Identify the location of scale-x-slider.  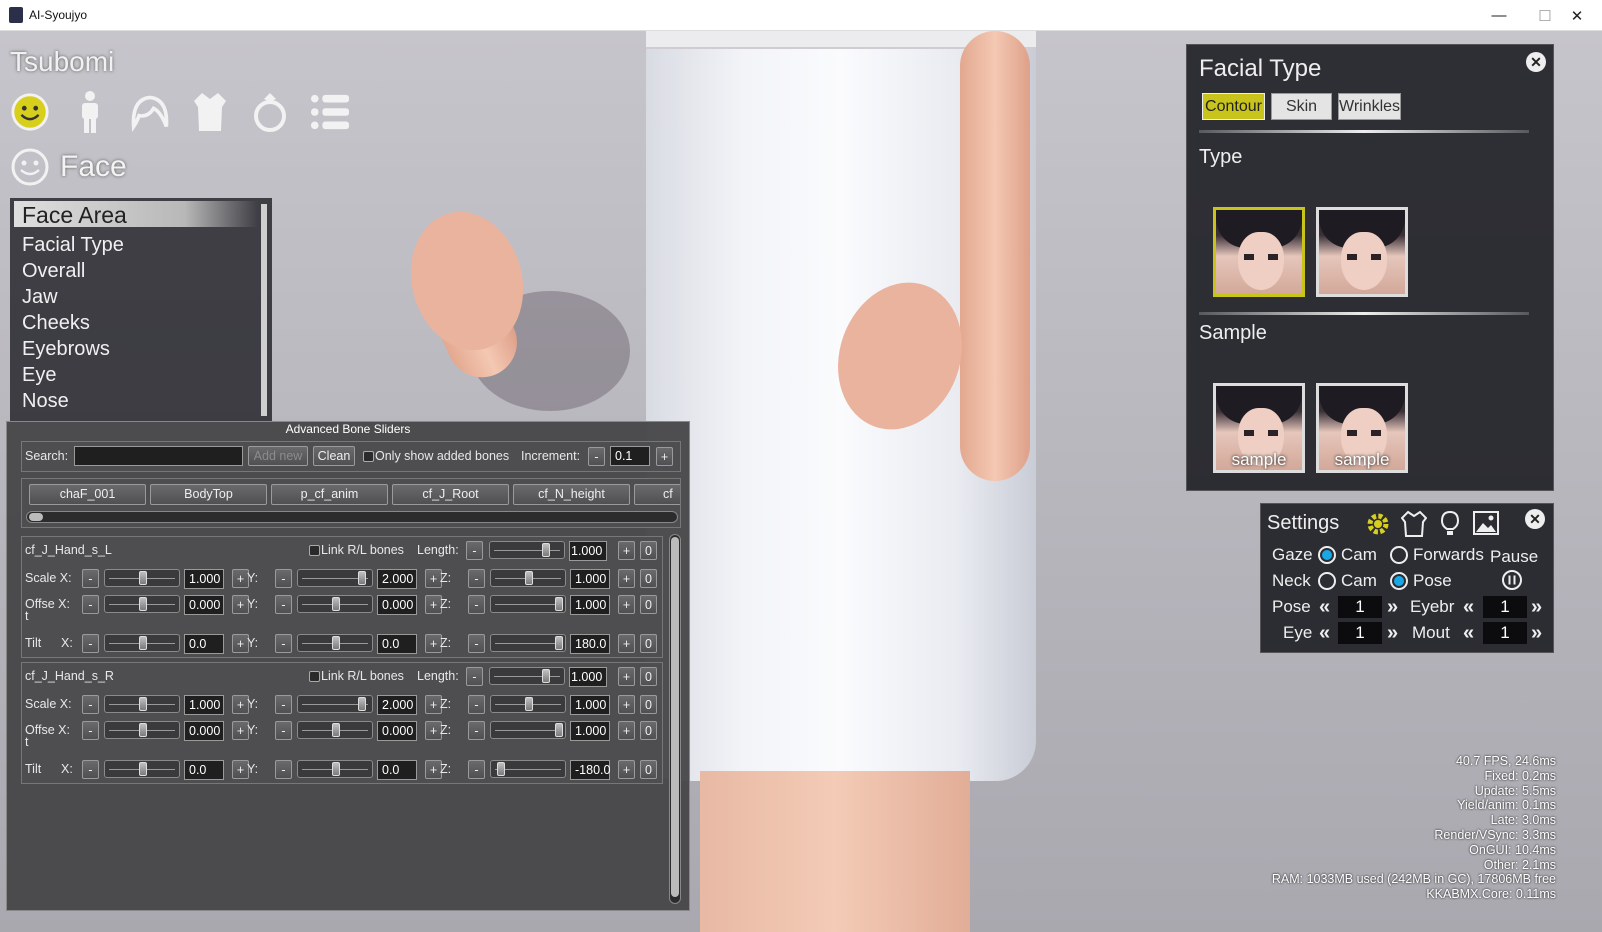
(142, 578).